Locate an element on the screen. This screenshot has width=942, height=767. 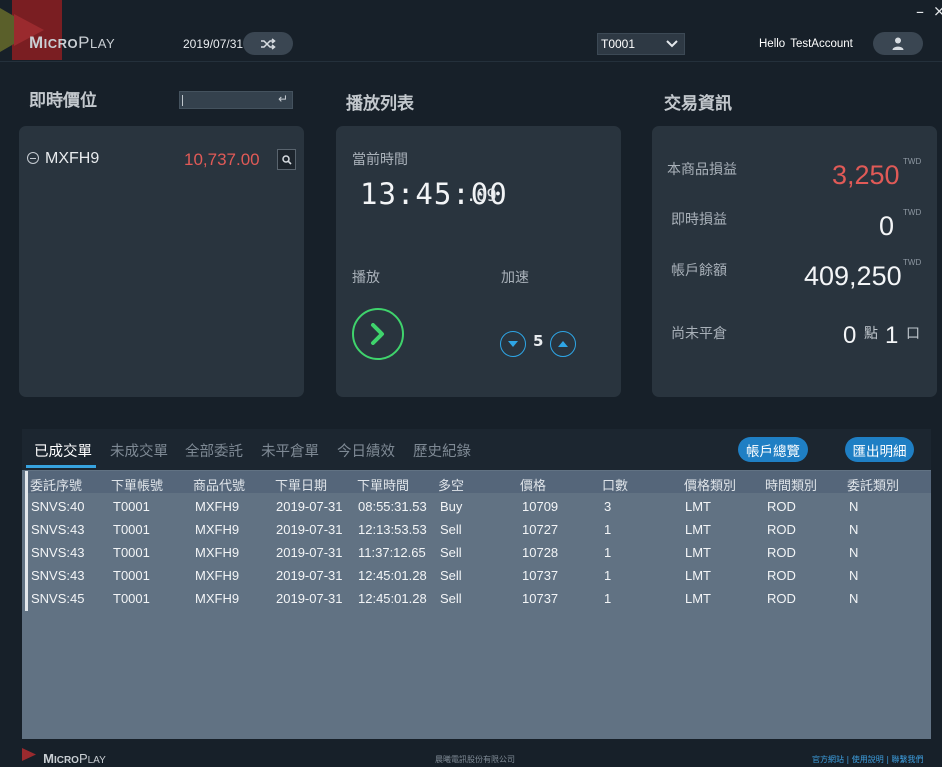
session-date: 2019/07/31 is located at coordinates (213, 44).